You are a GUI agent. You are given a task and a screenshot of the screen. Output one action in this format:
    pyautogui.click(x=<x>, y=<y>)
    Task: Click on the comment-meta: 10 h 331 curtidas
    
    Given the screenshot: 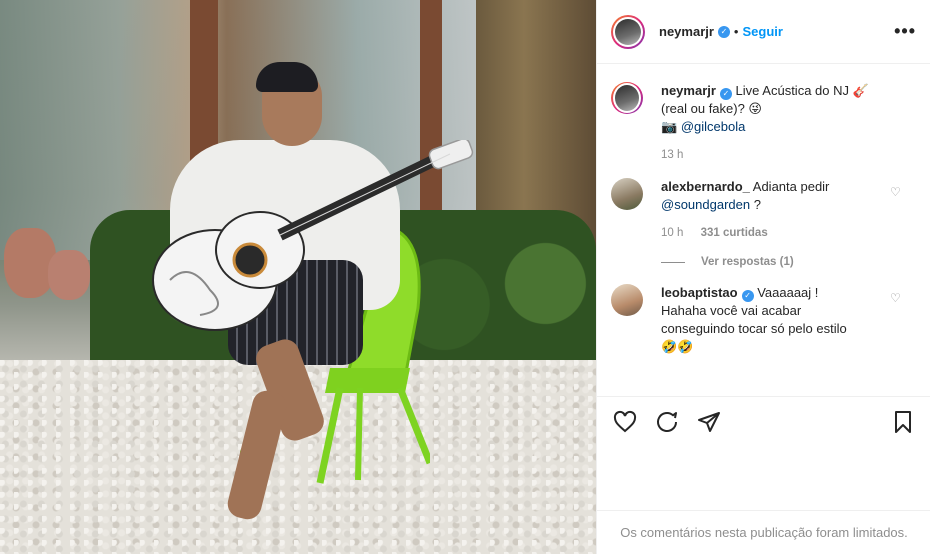 What is the action you would take?
    pyautogui.click(x=768, y=233)
    